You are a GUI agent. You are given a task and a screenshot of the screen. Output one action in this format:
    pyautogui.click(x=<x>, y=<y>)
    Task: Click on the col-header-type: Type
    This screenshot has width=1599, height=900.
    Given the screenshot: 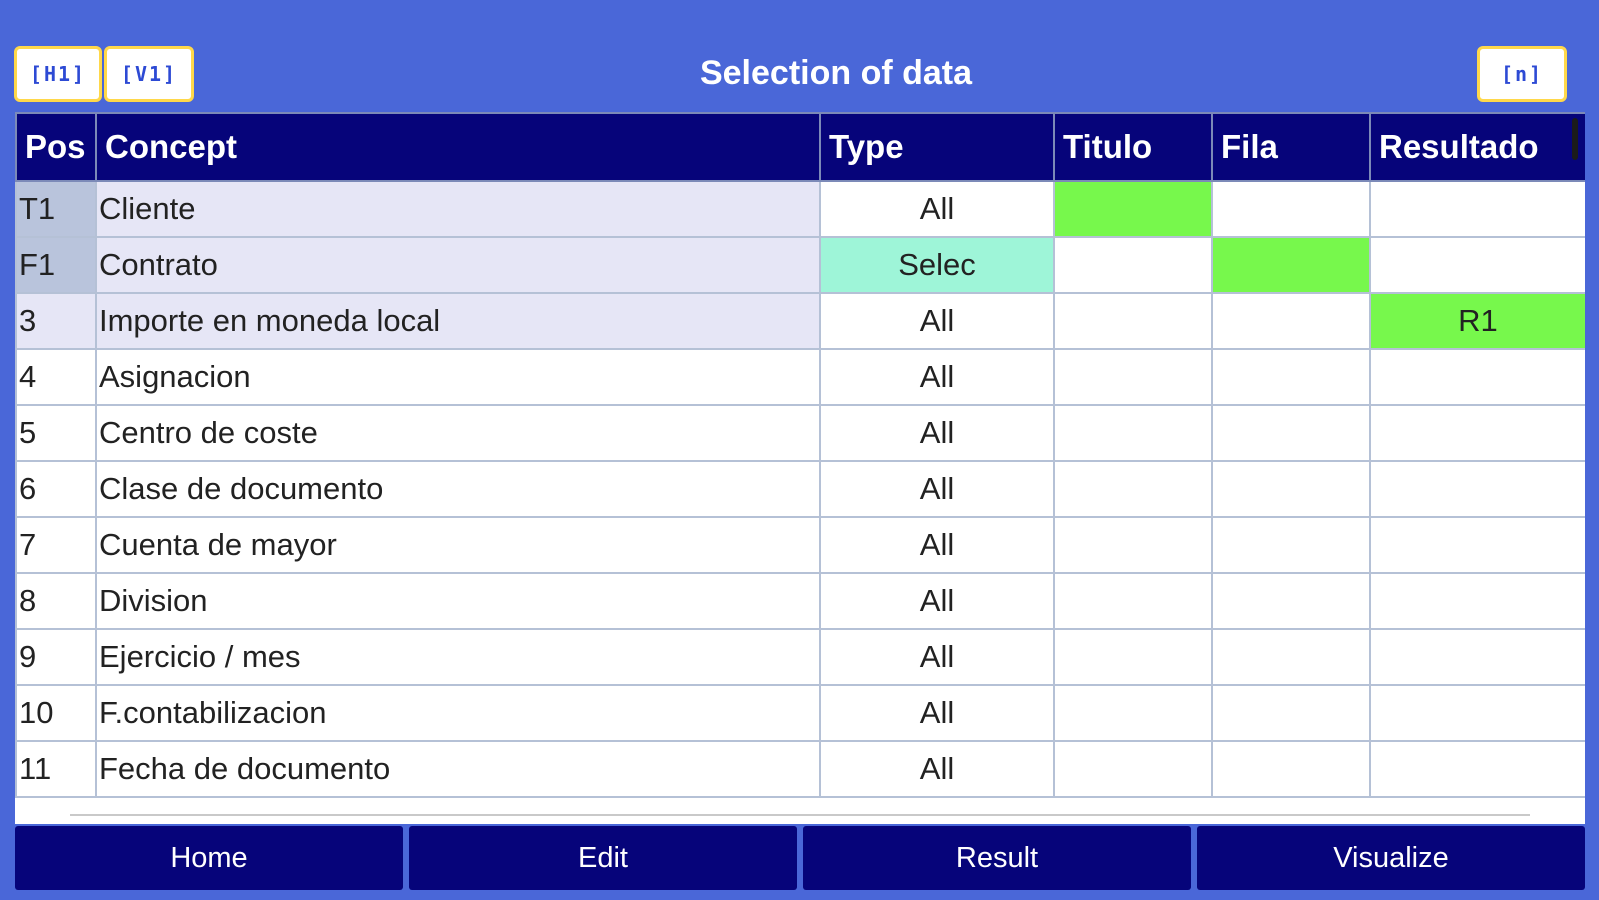 What is the action you would take?
    pyautogui.click(x=937, y=147)
    